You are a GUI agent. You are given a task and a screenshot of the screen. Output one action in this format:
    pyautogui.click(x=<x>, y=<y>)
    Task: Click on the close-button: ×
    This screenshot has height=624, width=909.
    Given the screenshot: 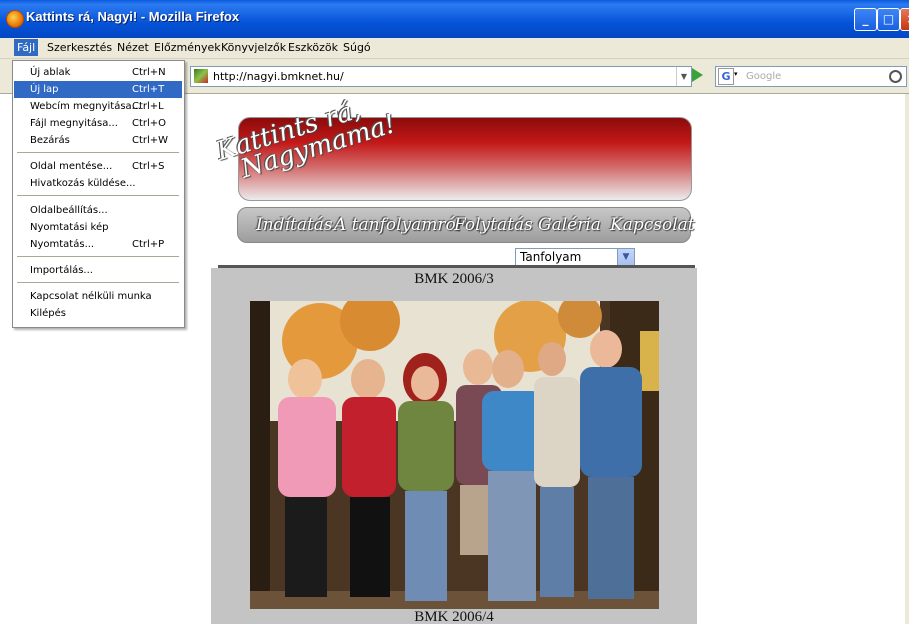 What is the action you would take?
    pyautogui.click(x=904, y=19)
    